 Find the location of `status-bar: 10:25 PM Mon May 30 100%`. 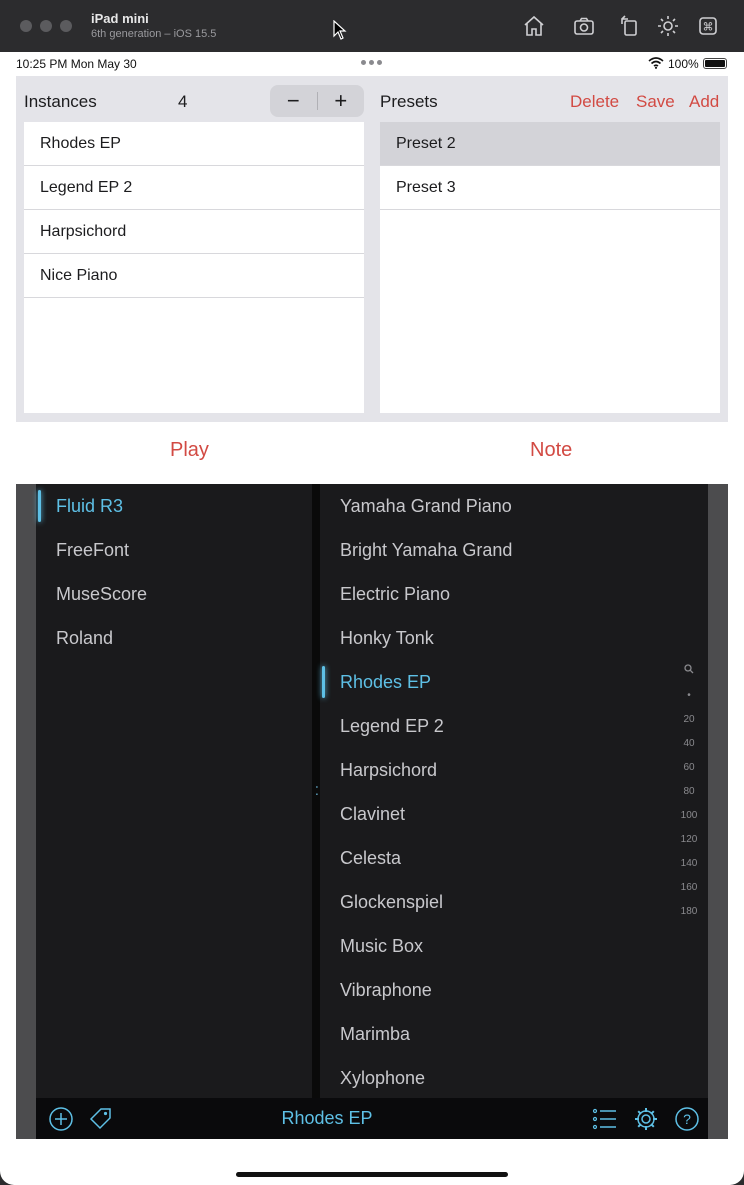

status-bar: 10:25 PM Mon May 30 100% is located at coordinates (372, 63).